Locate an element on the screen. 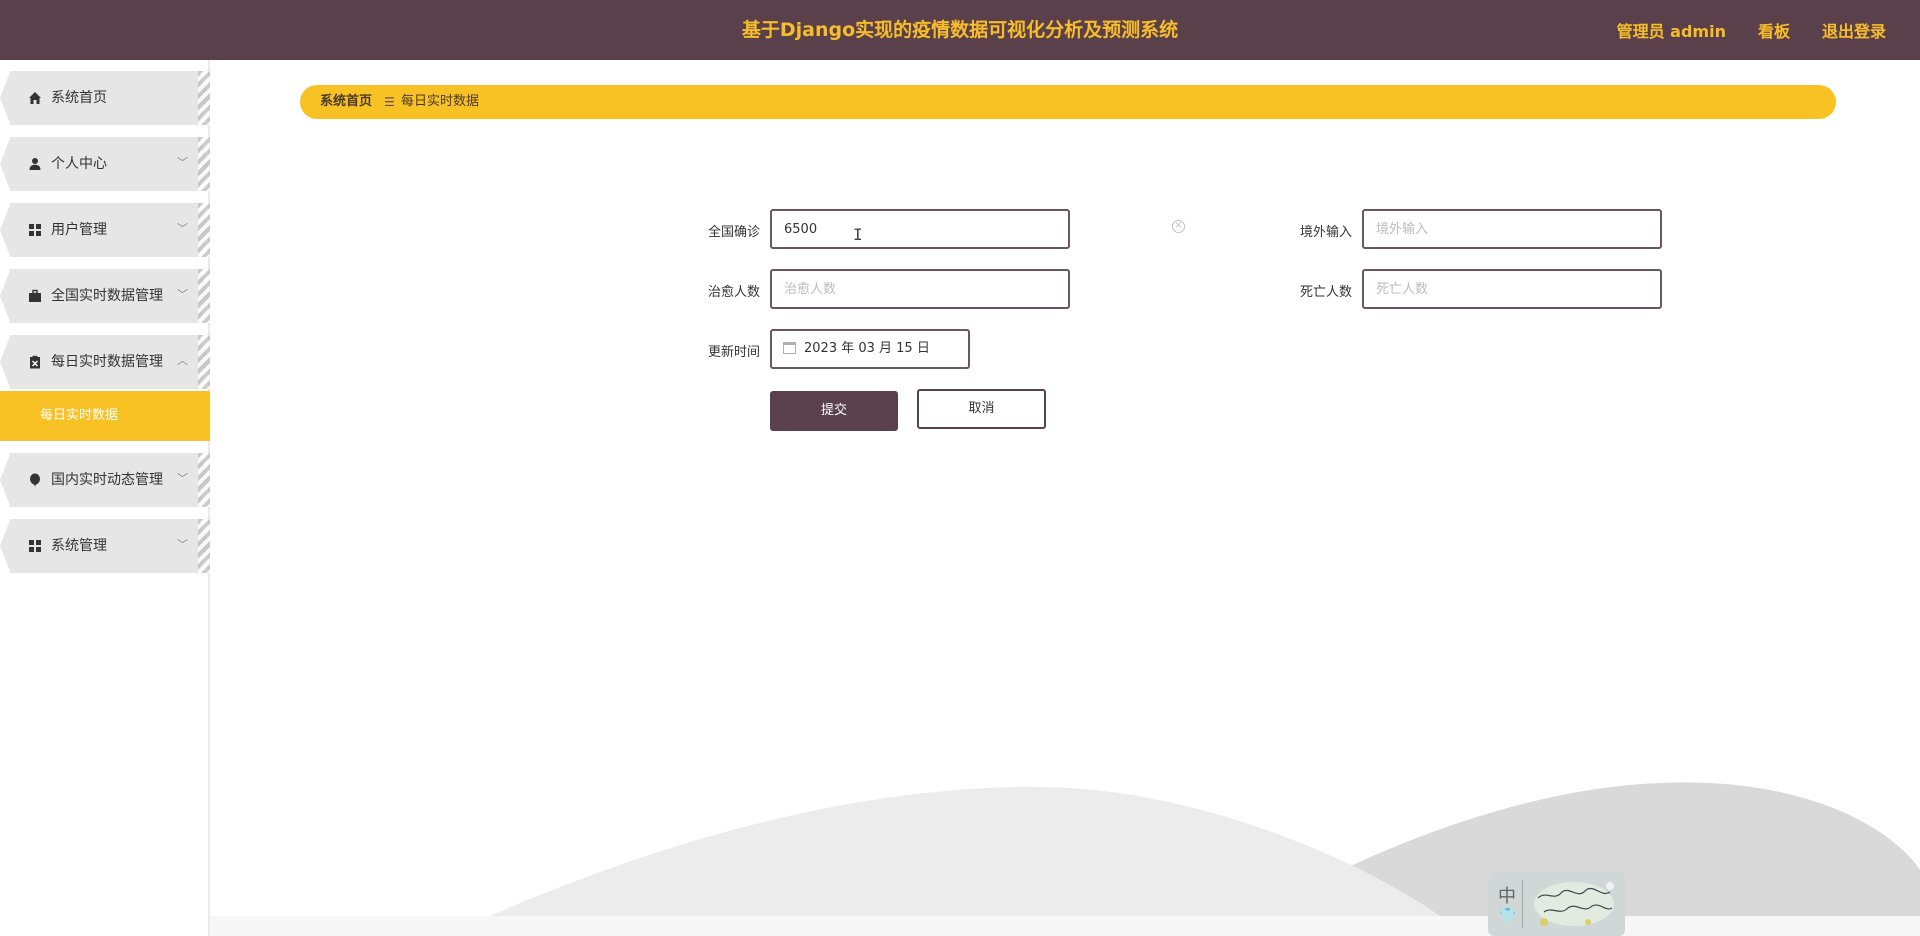  imported-label: 境外输入 is located at coordinates (1325, 232).